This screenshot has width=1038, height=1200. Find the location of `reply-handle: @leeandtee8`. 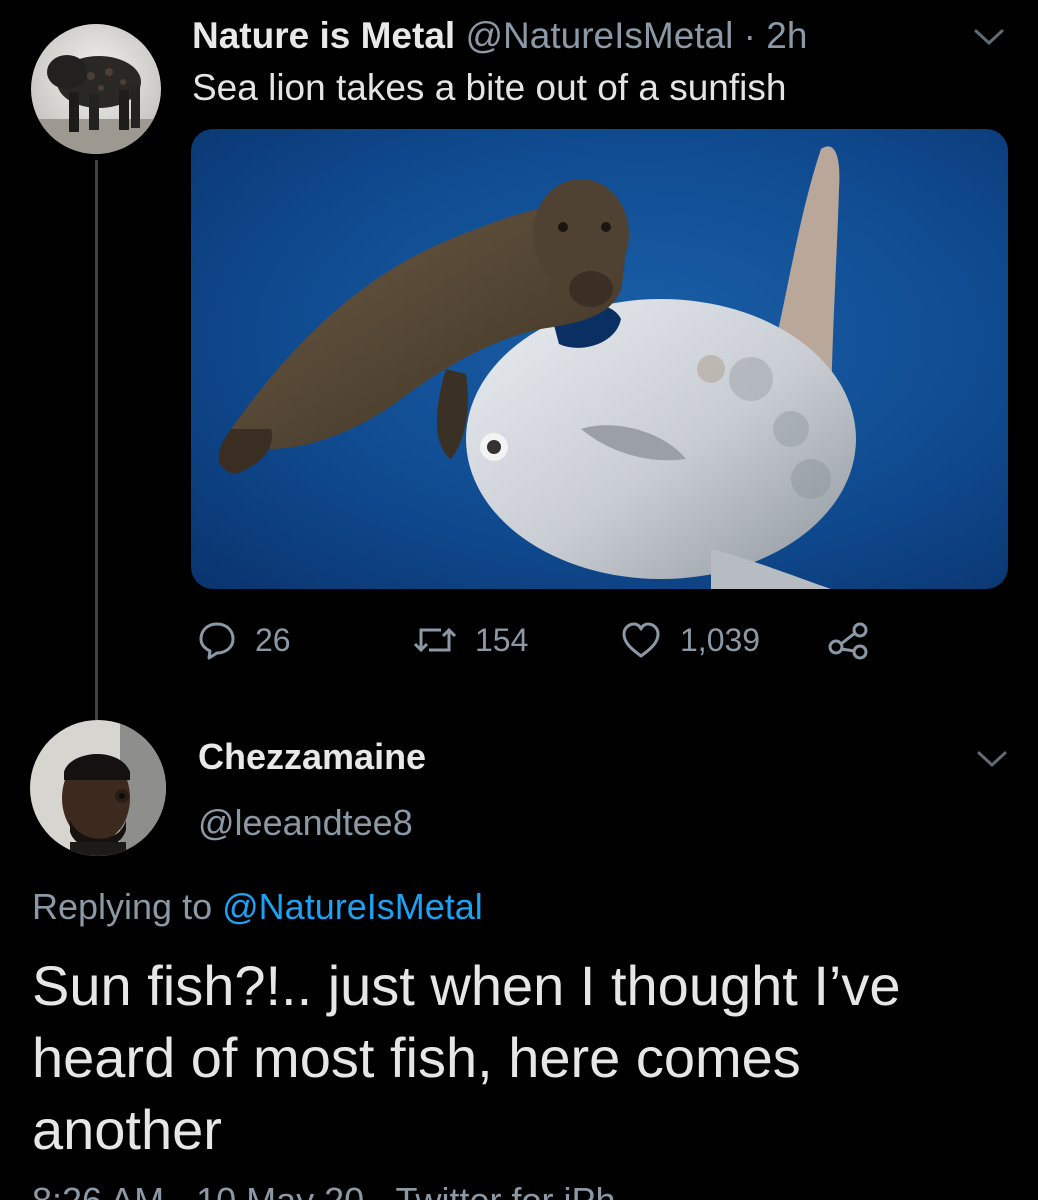

reply-handle: @leeandtee8 is located at coordinates (305, 823).